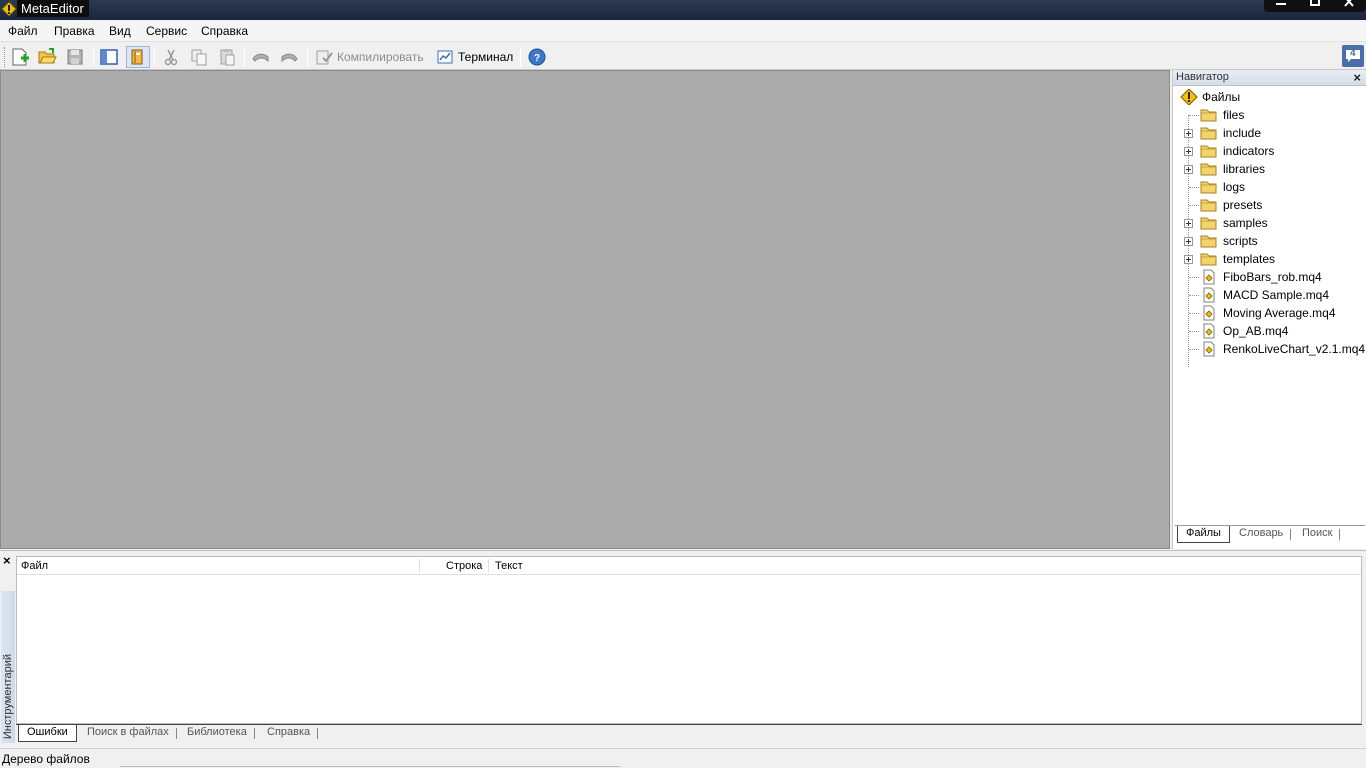 This screenshot has width=1366, height=768. What do you see at coordinates (1244, 169) in the screenshot?
I see `tree-item-label: libraries` at bounding box center [1244, 169].